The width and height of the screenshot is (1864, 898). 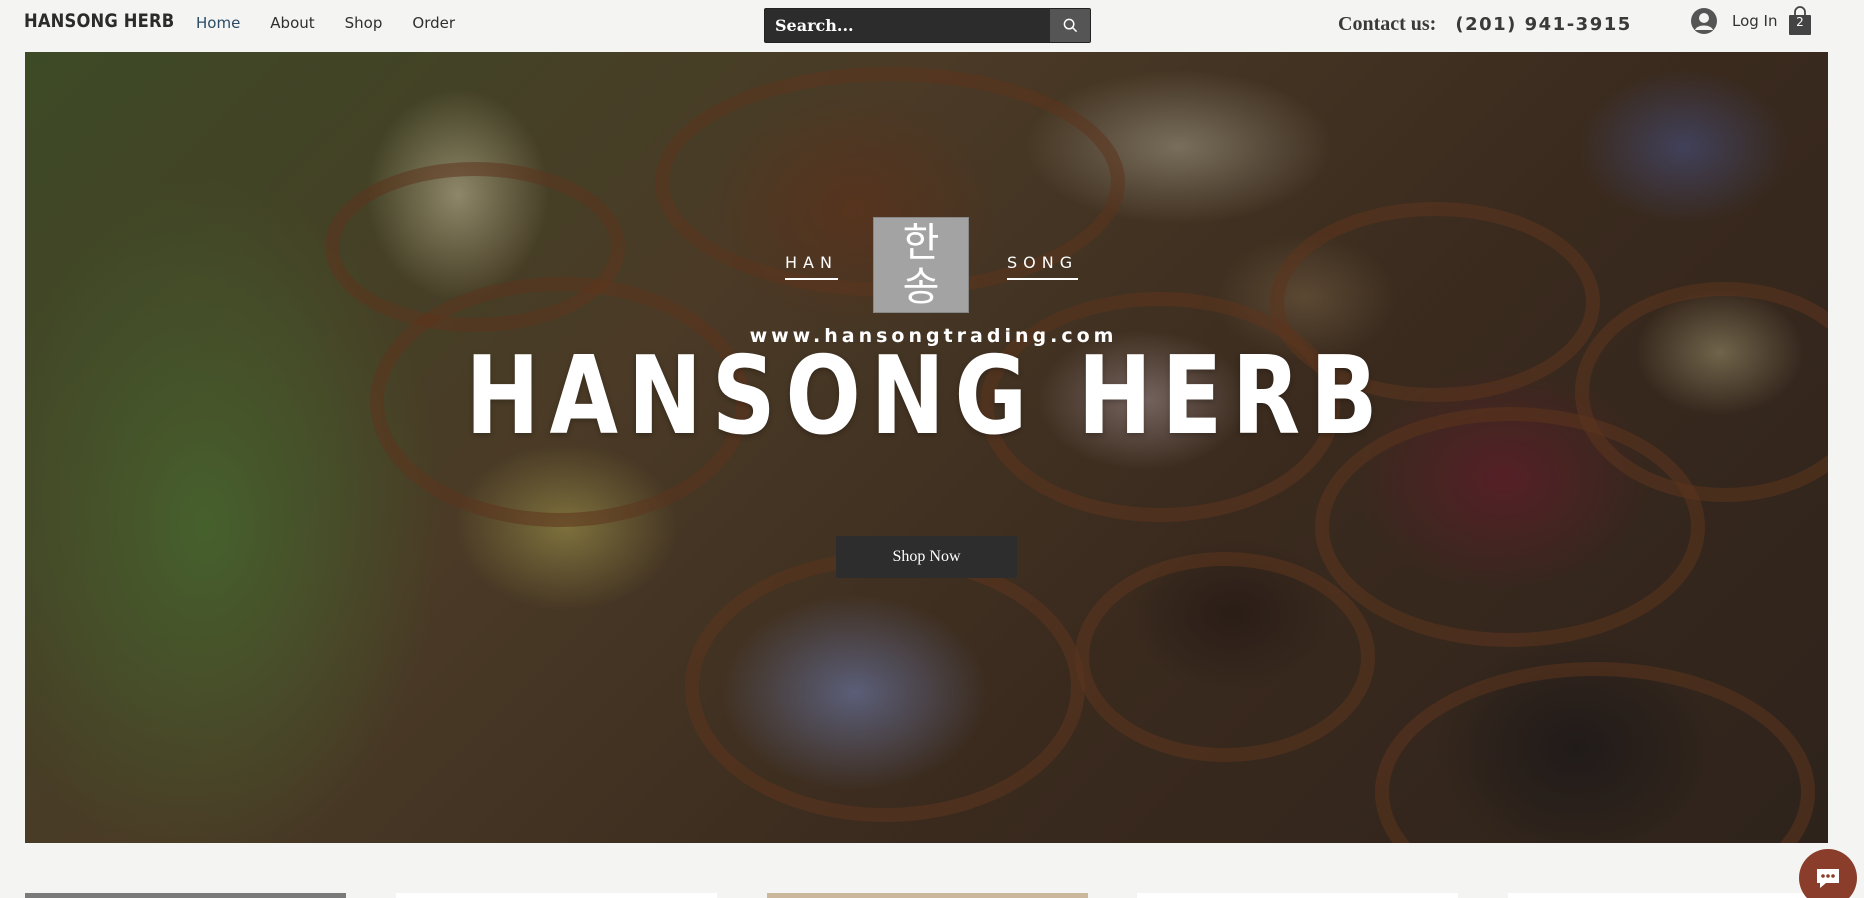 I want to click on site-brand: HANSONG HERB, so click(x=99, y=21).